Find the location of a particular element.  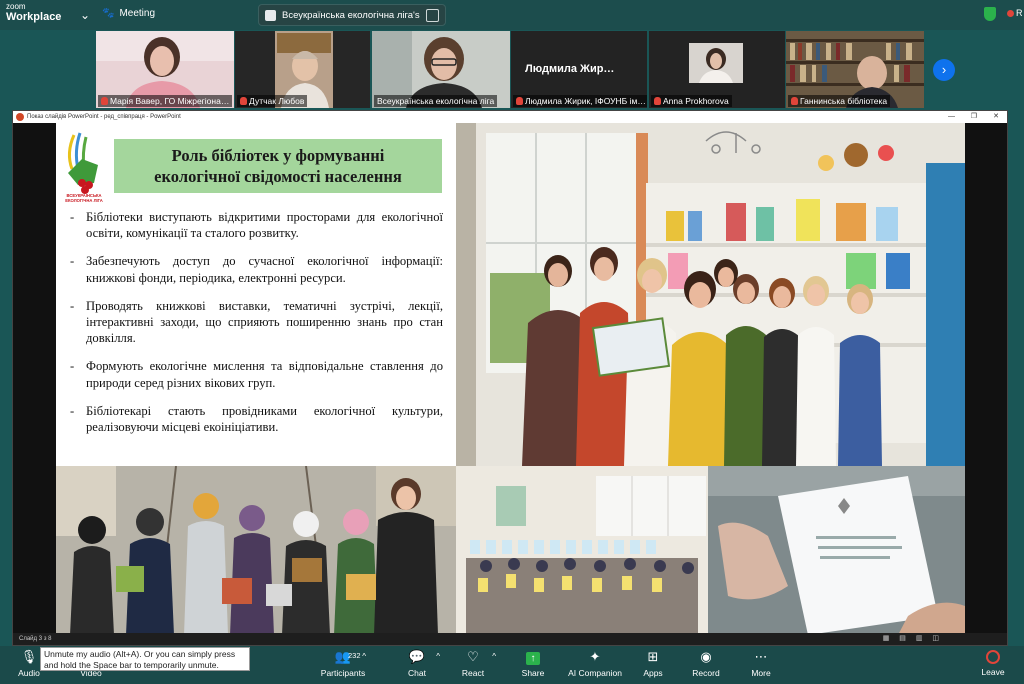

more-label: More is located at coordinates (761, 673).